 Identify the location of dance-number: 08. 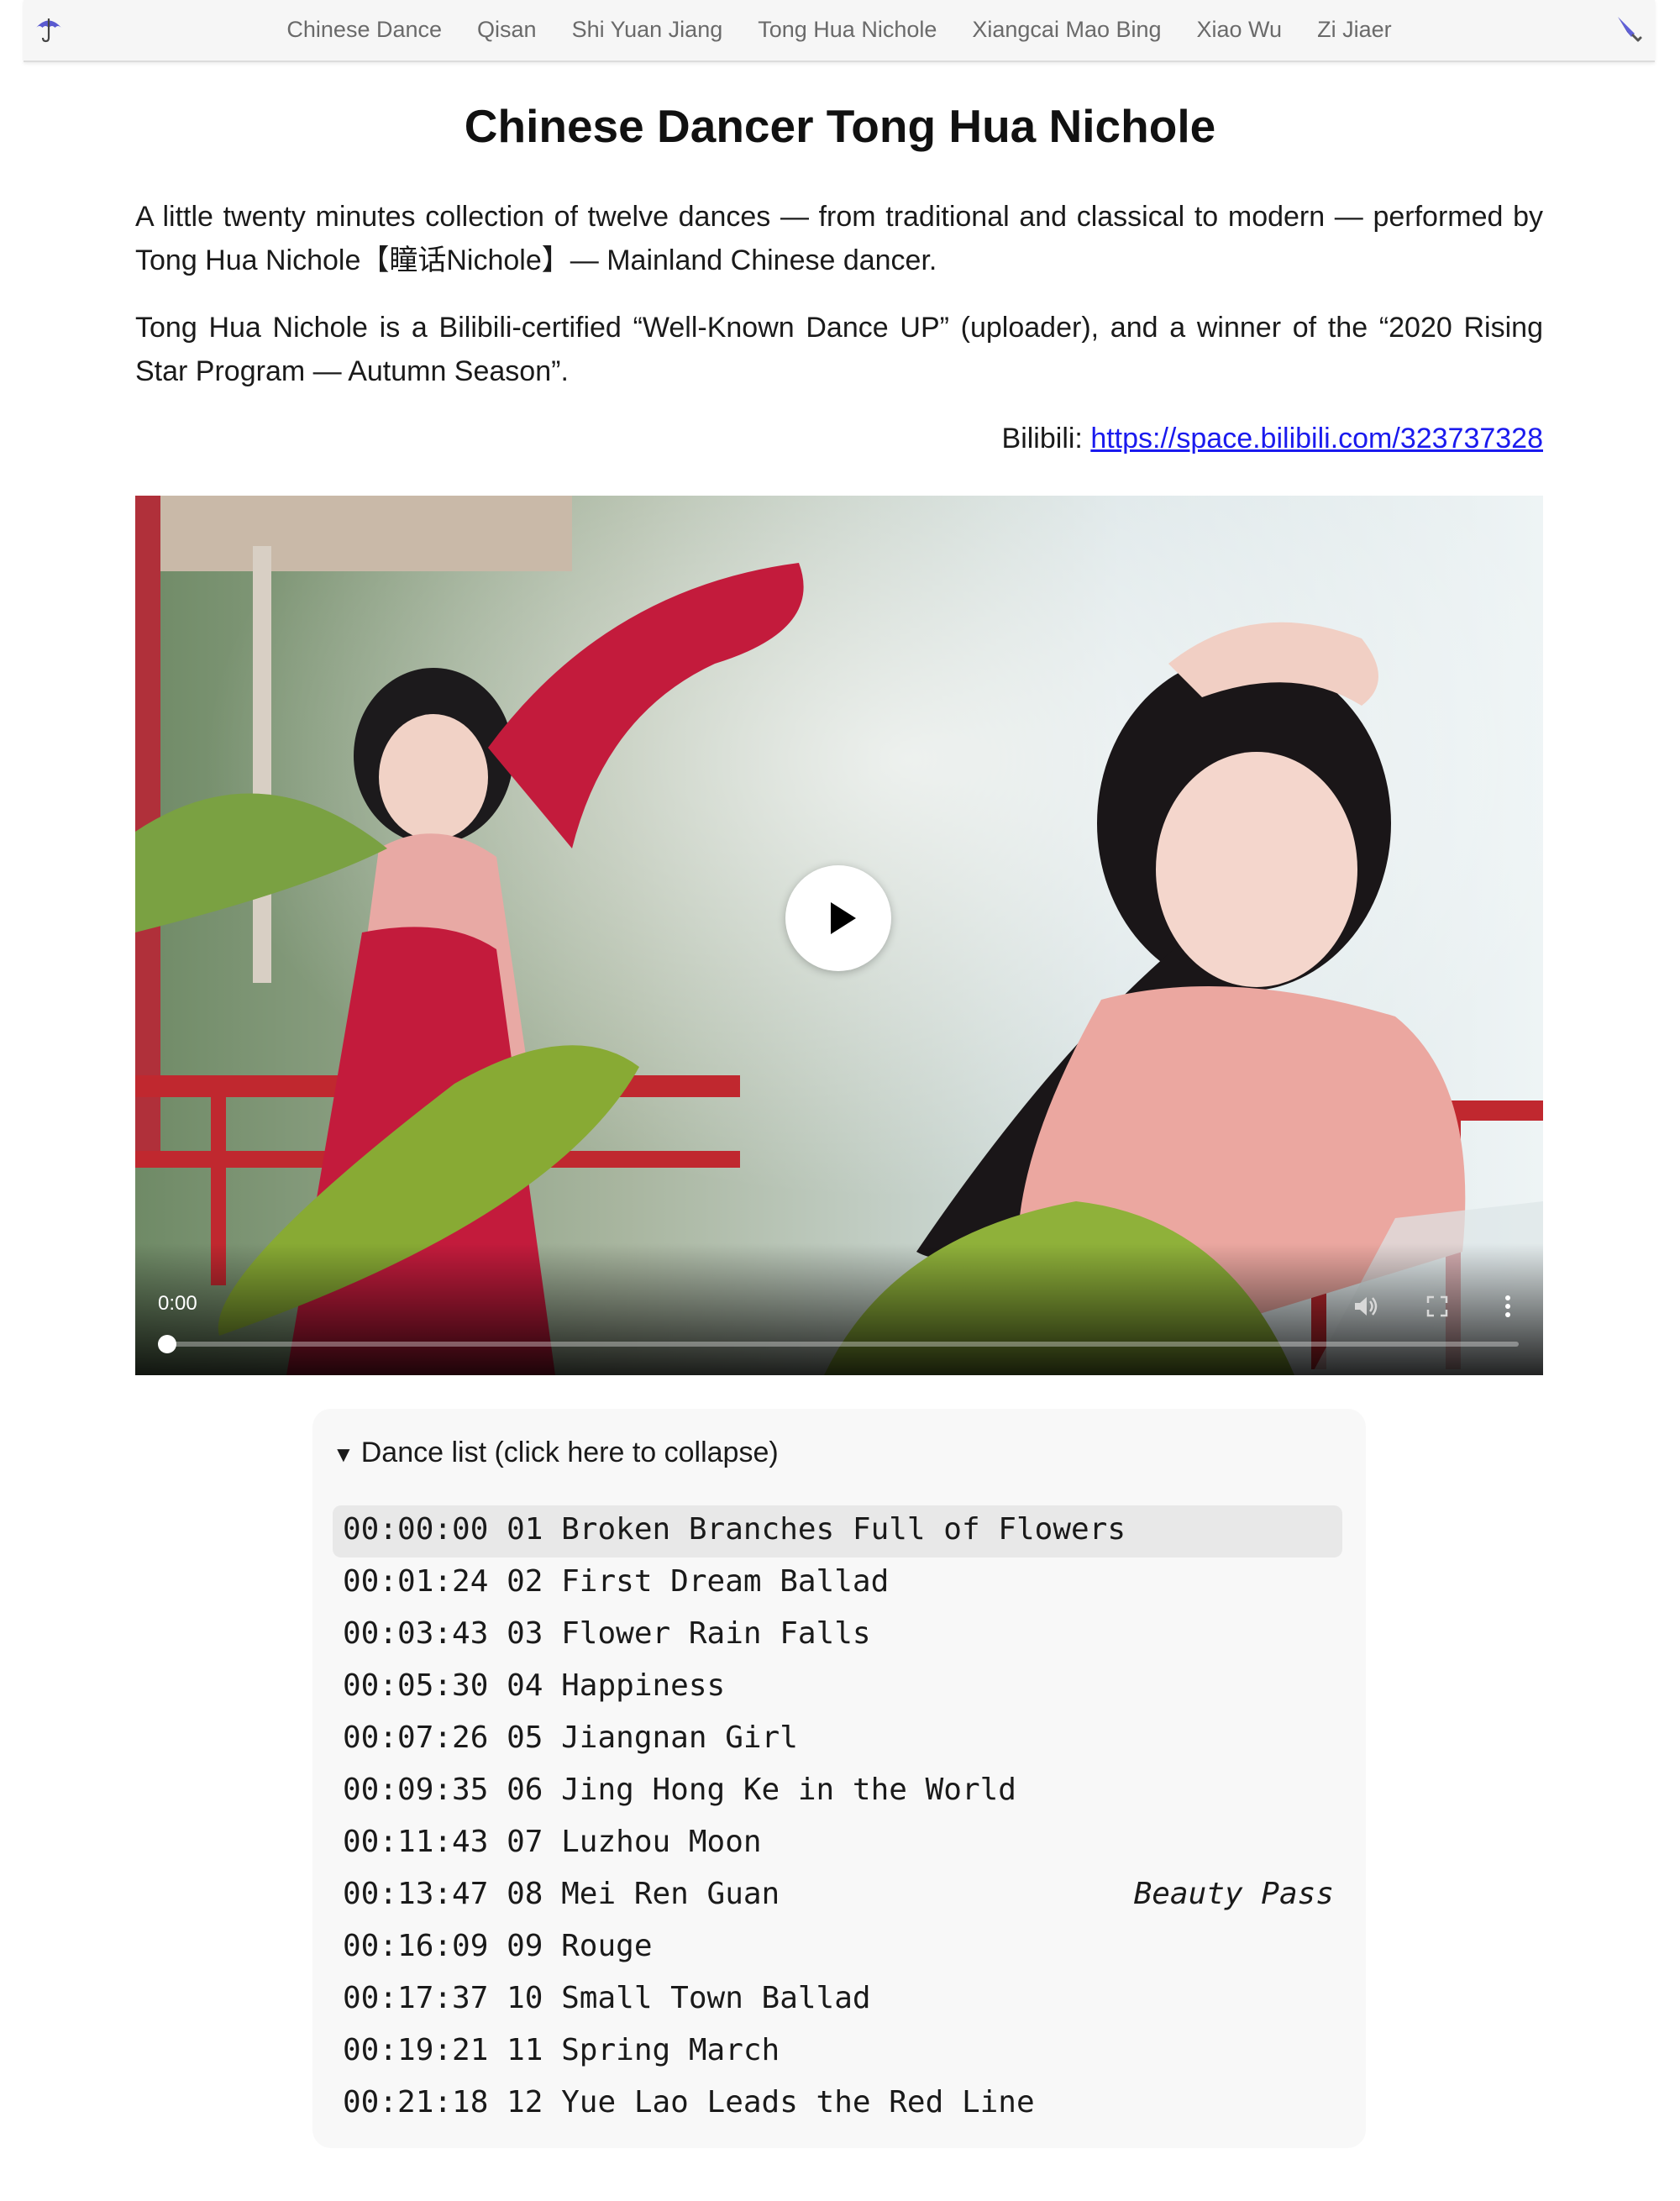
(525, 1894).